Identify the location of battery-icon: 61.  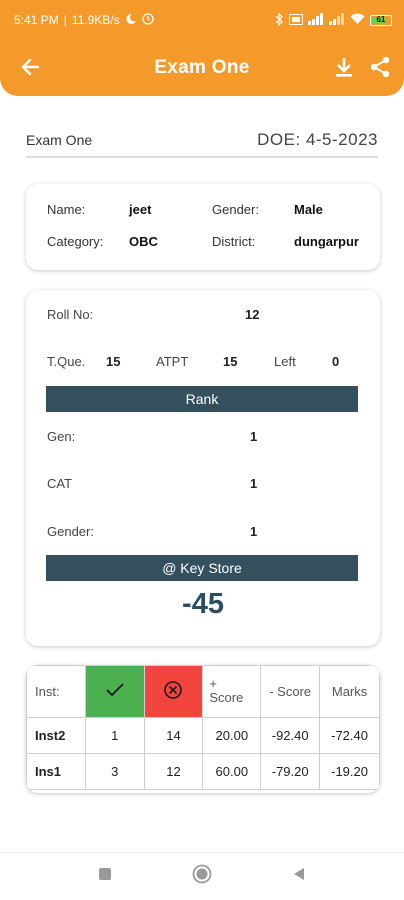
(381, 20).